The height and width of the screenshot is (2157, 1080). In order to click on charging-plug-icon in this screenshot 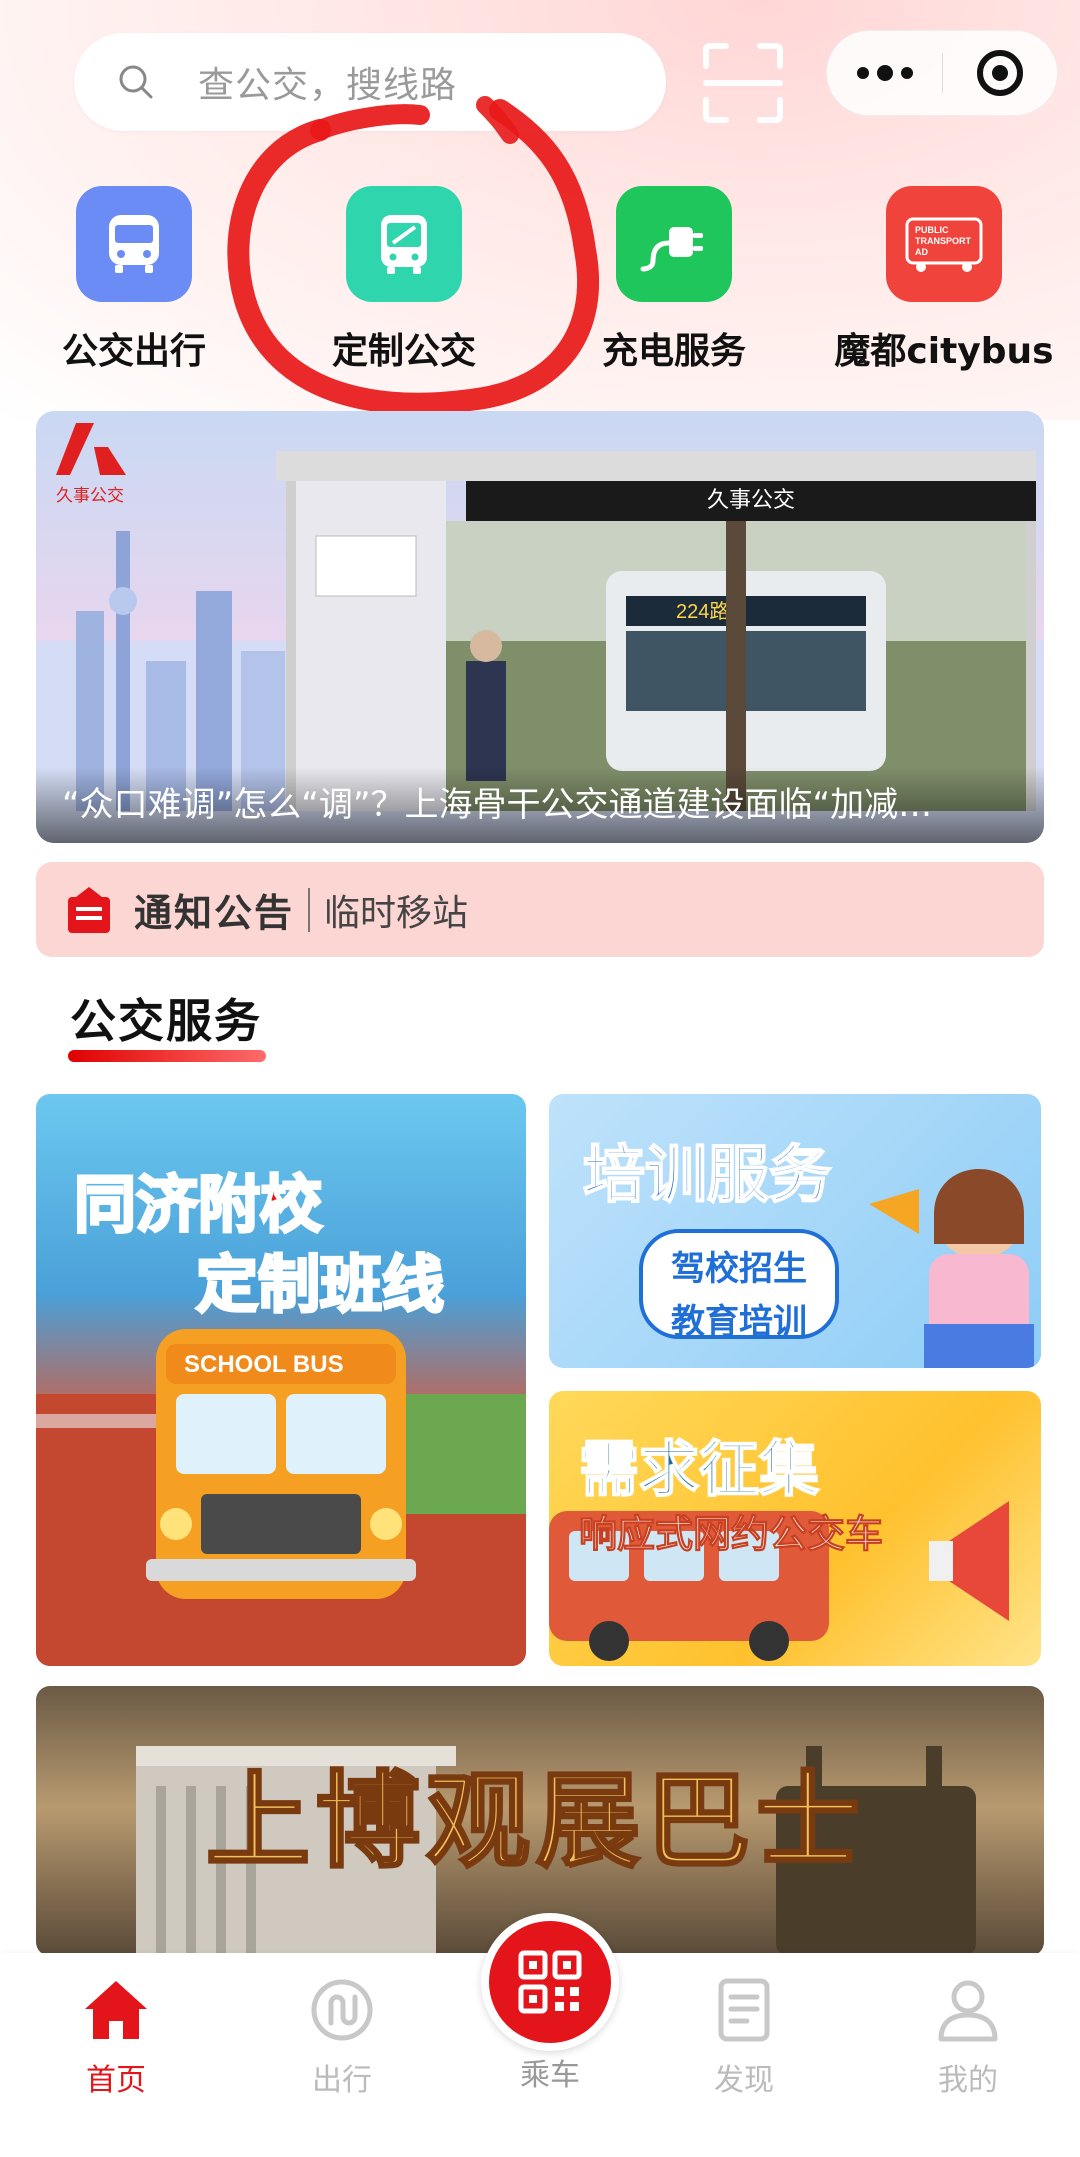, I will do `click(674, 244)`.